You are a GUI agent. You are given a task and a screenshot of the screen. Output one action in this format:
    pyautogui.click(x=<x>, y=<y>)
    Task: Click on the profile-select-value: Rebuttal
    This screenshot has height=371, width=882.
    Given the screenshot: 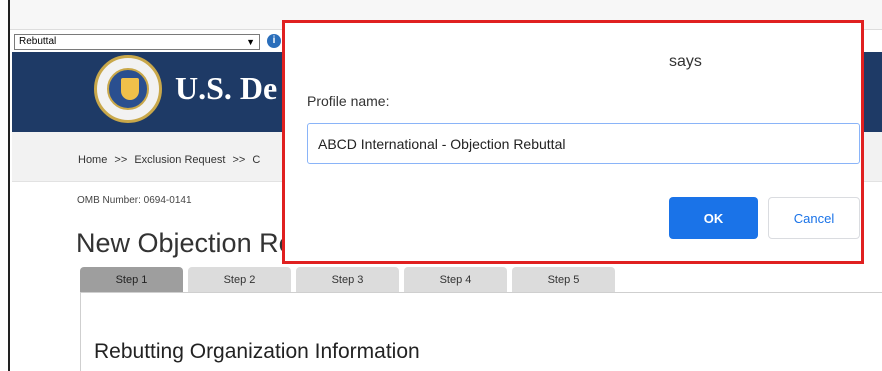 What is the action you would take?
    pyautogui.click(x=38, y=41)
    